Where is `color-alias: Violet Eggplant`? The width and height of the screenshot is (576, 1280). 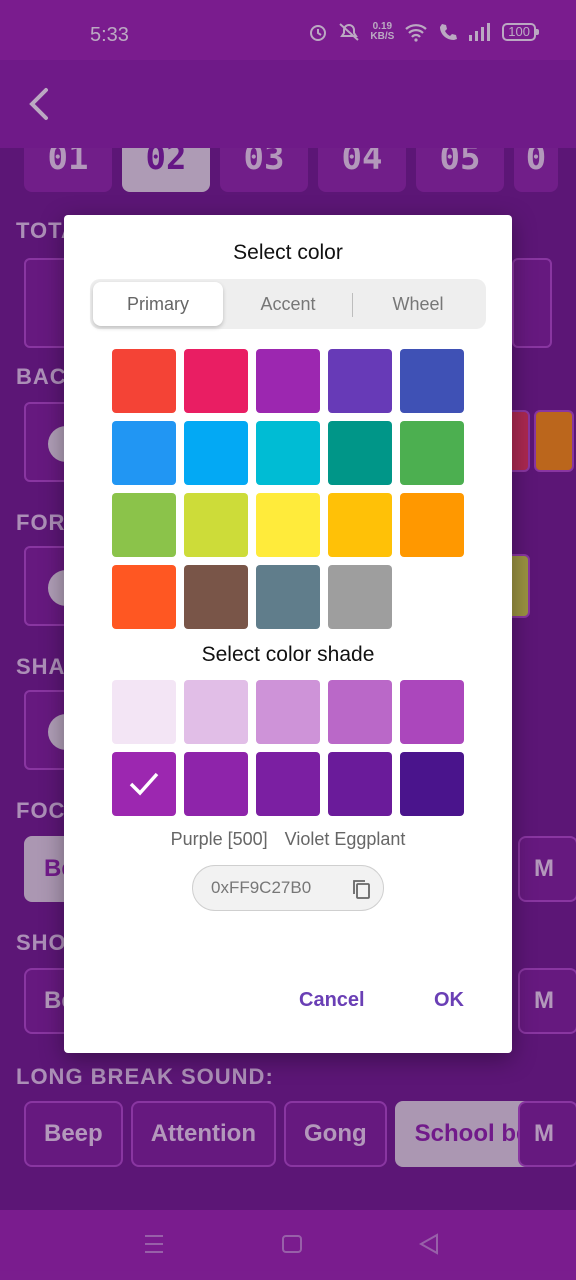 color-alias: Violet Eggplant is located at coordinates (345, 839).